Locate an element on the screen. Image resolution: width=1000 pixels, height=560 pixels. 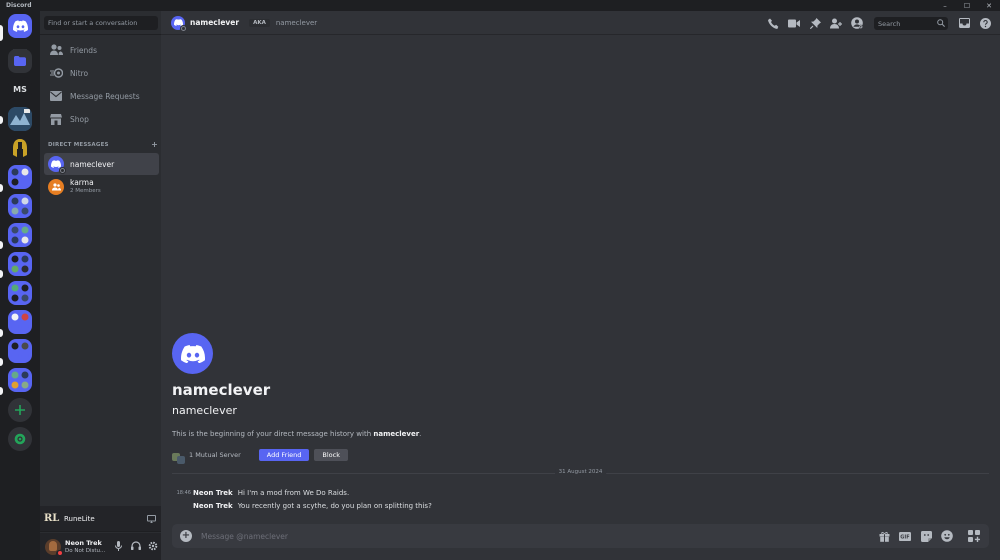
date-divider: 31 August 2024 is located at coordinates (580, 472).